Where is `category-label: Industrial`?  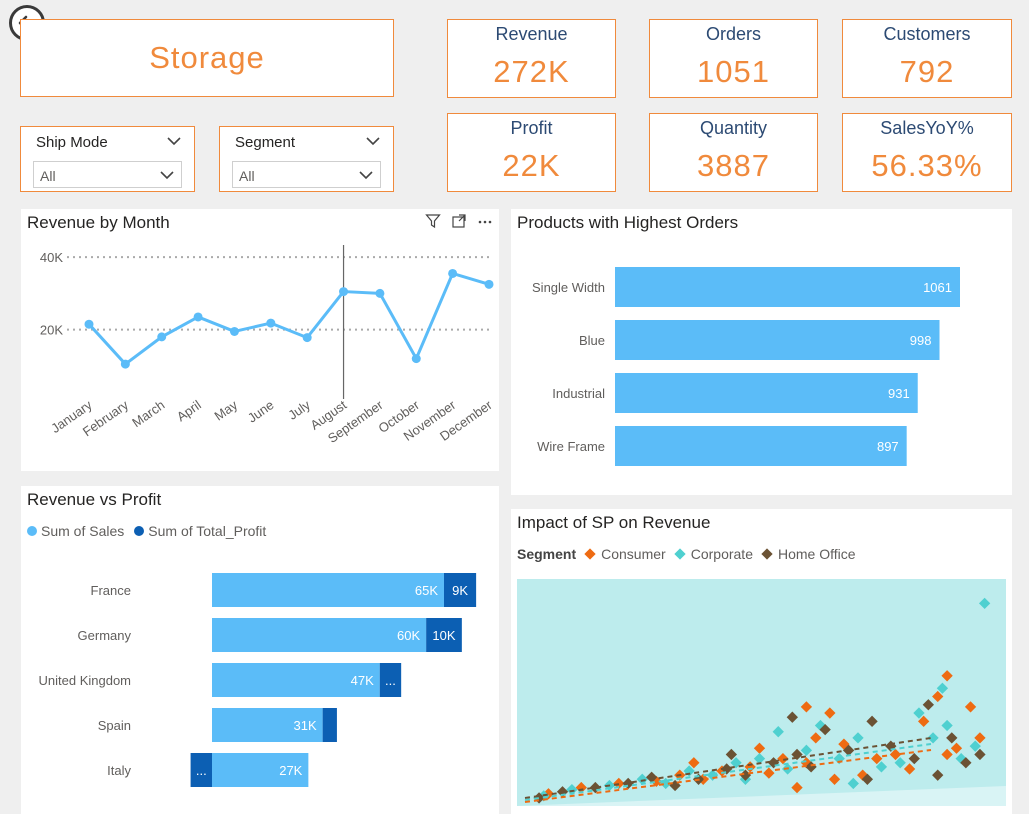 category-label: Industrial is located at coordinates (578, 393).